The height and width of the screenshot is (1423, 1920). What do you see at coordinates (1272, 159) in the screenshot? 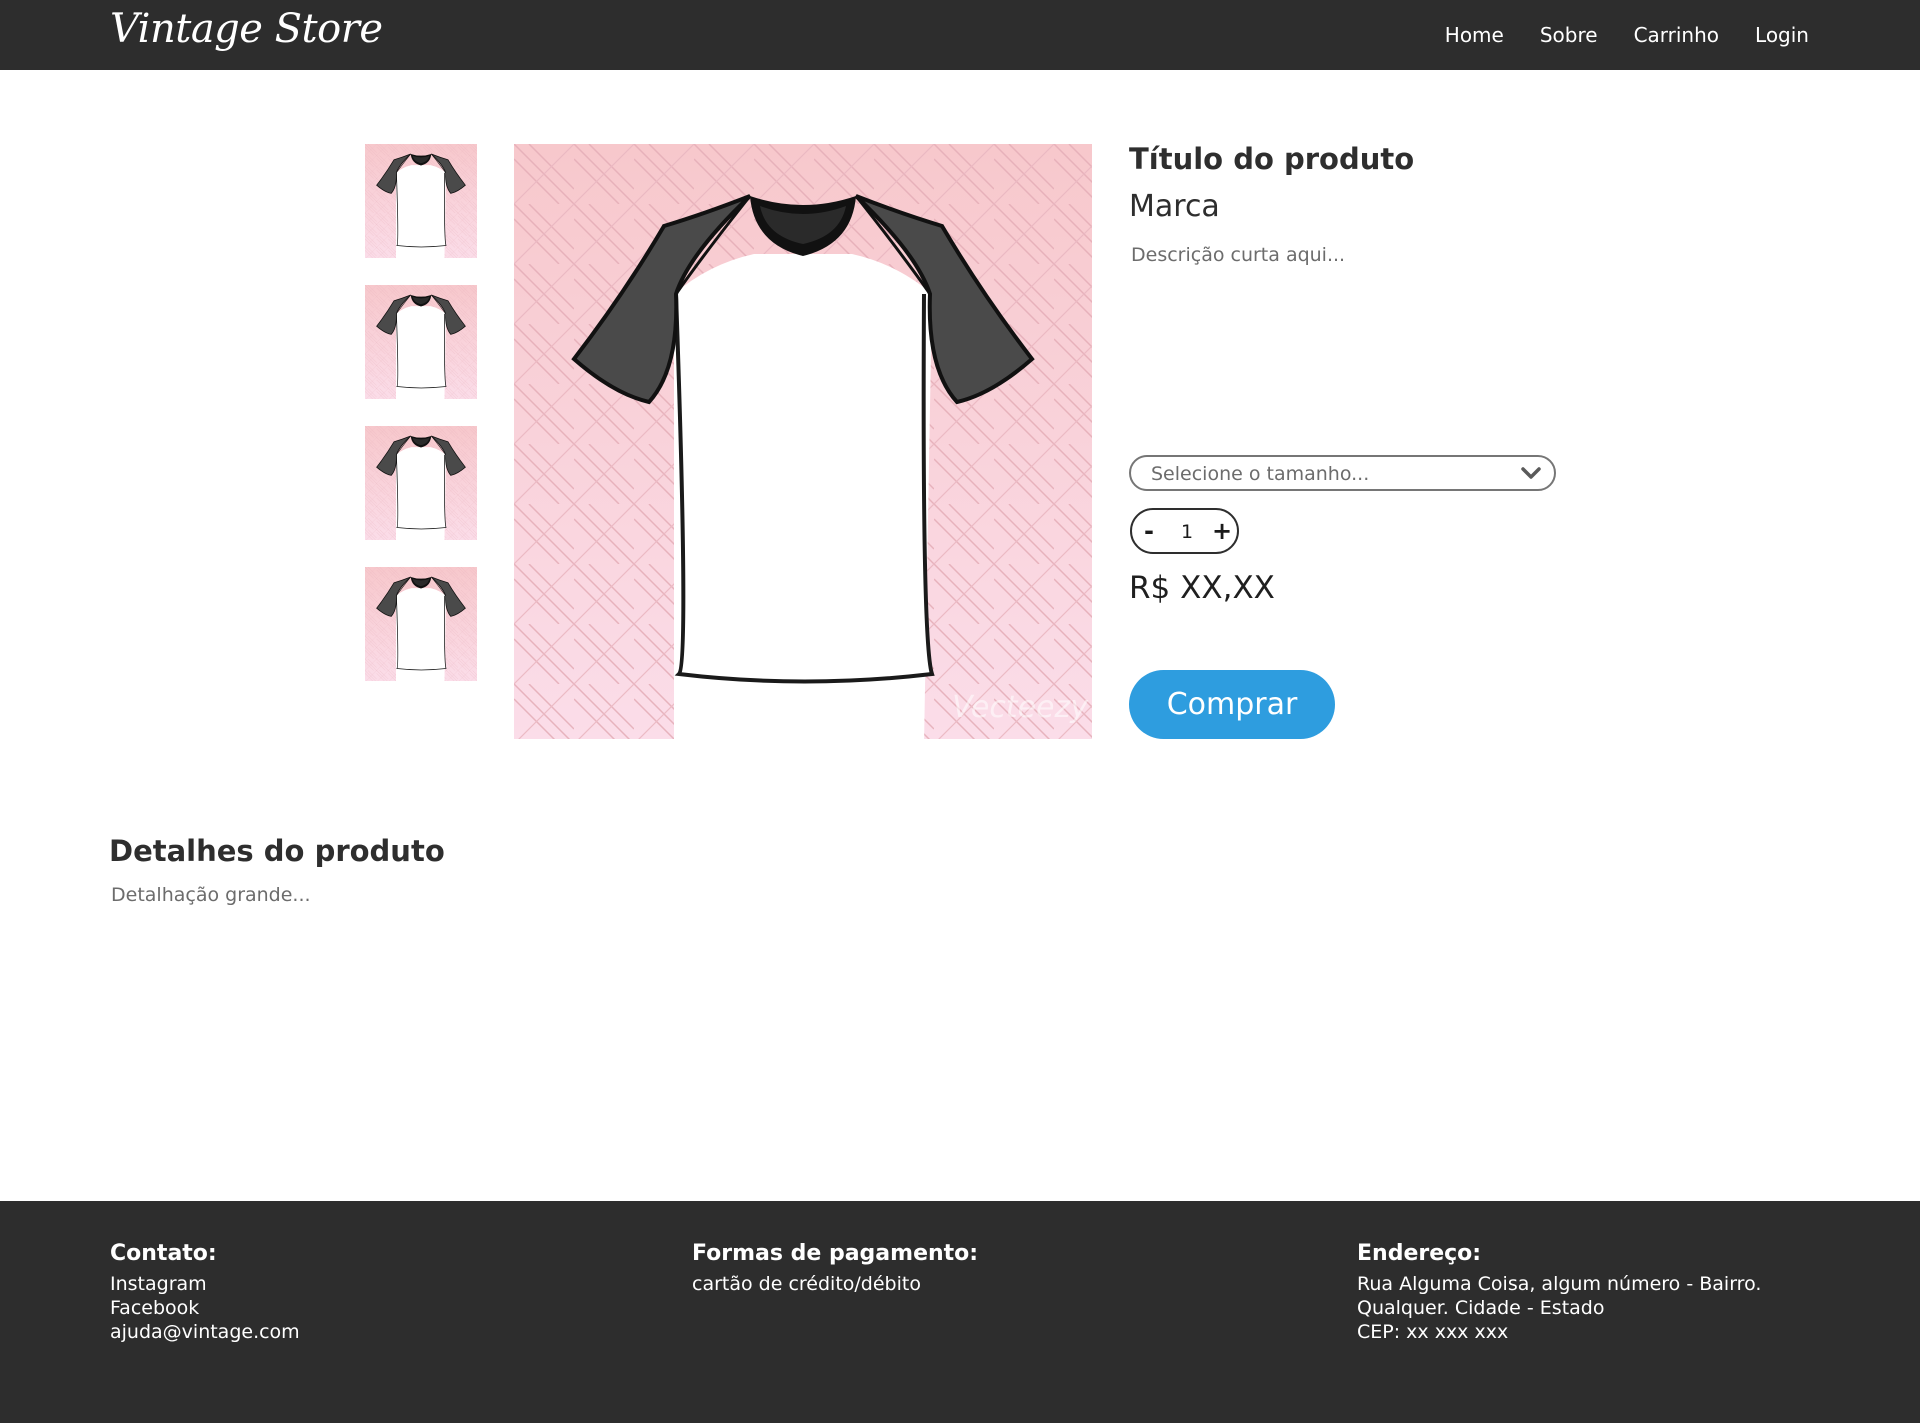
I see `product-title: Título do produto` at bounding box center [1272, 159].